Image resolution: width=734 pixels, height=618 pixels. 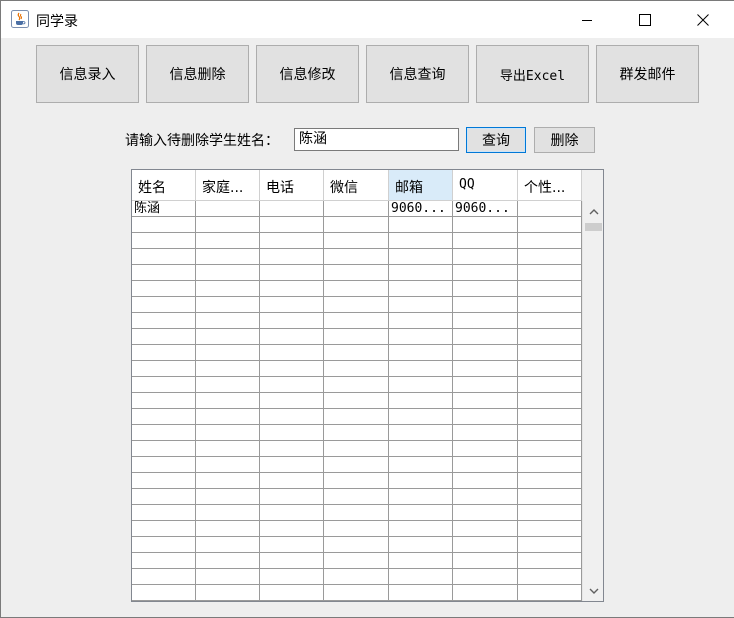 What do you see at coordinates (645, 19) in the screenshot?
I see `maximize-button` at bounding box center [645, 19].